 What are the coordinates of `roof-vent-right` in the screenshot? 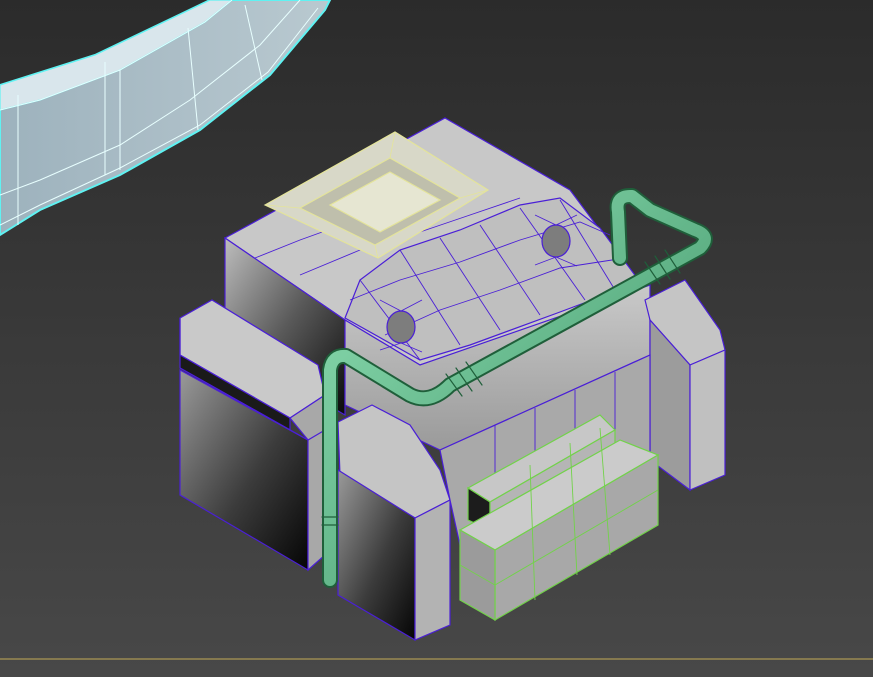 It's located at (556, 241).